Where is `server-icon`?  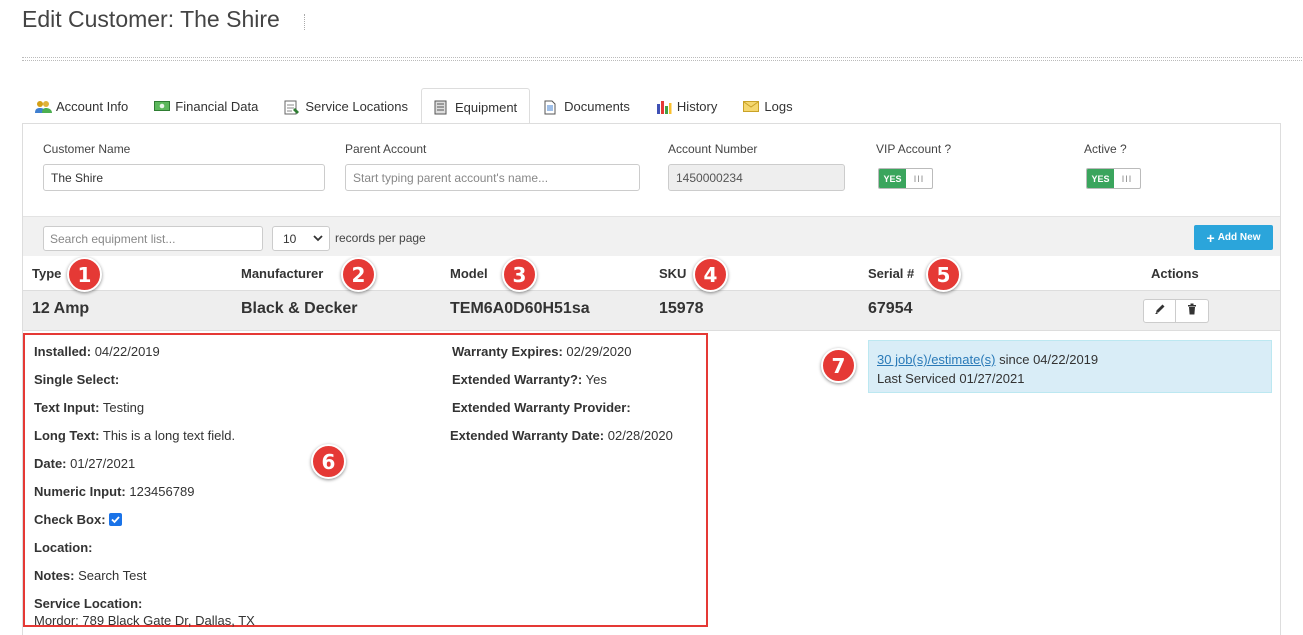
server-icon is located at coordinates (442, 107).